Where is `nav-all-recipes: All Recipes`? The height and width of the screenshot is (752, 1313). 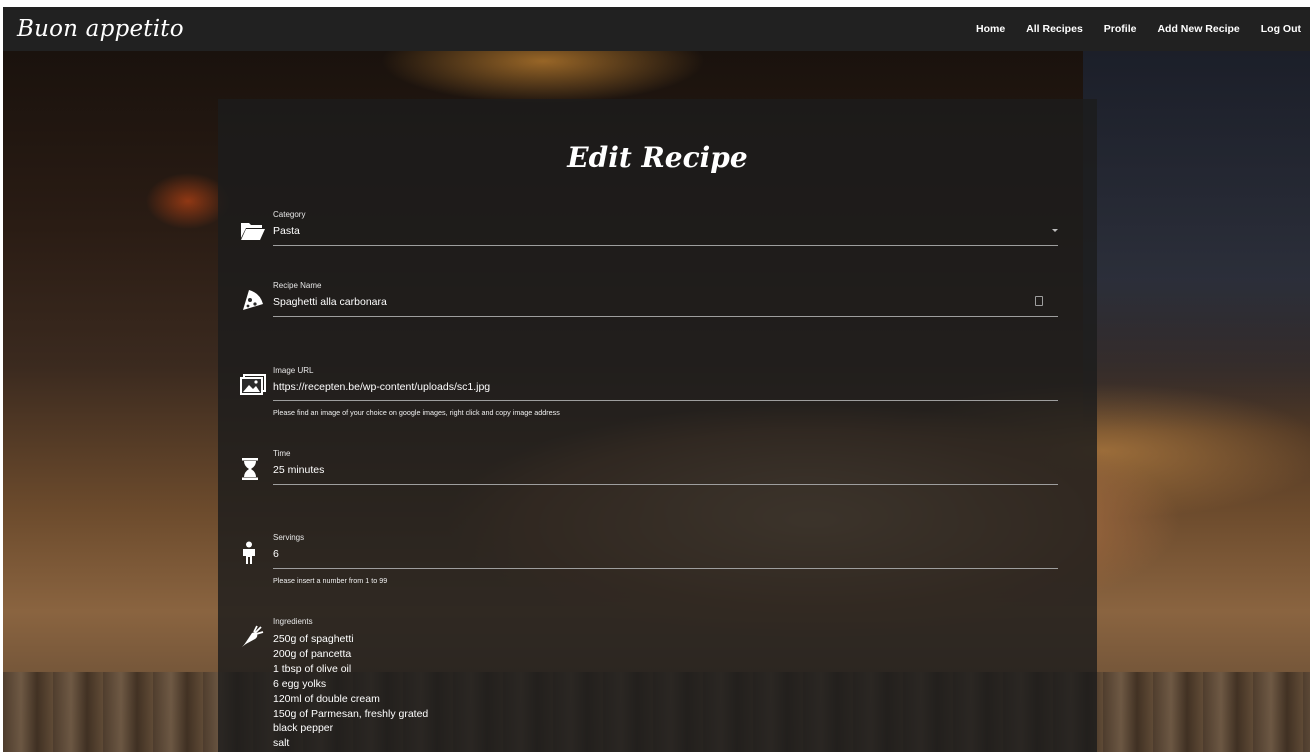
nav-all-recipes: All Recipes is located at coordinates (1054, 29).